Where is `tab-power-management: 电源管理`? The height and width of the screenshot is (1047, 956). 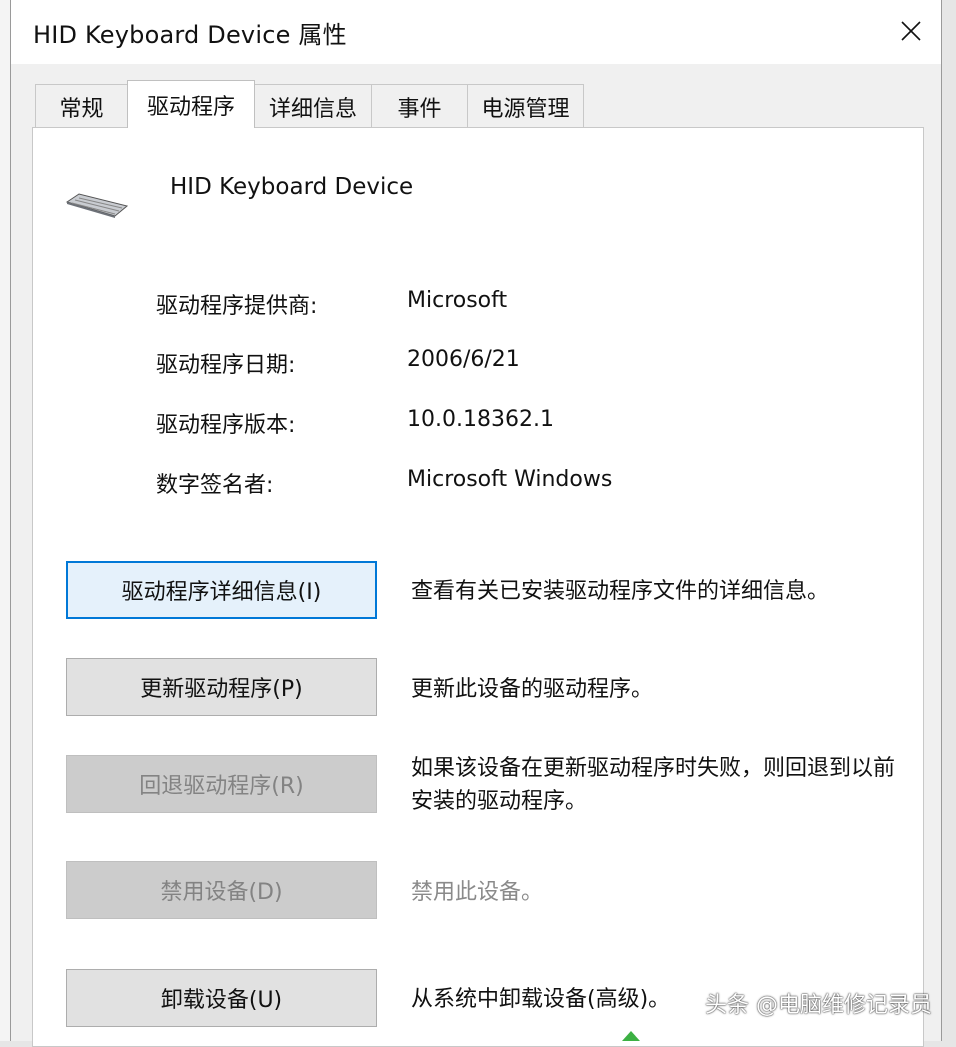 tab-power-management: 电源管理 is located at coordinates (525, 106).